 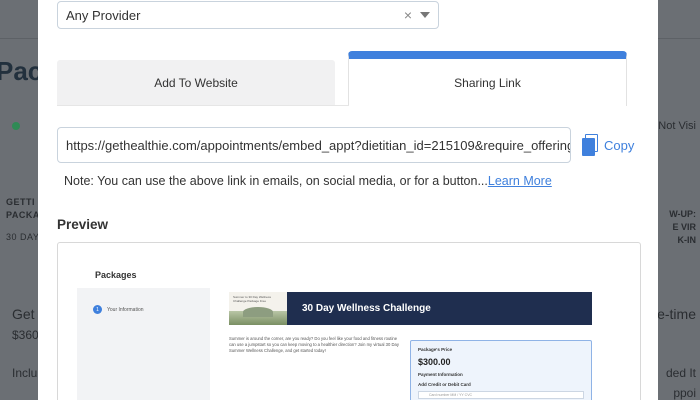 I want to click on status-dot-icon, so click(x=16, y=126).